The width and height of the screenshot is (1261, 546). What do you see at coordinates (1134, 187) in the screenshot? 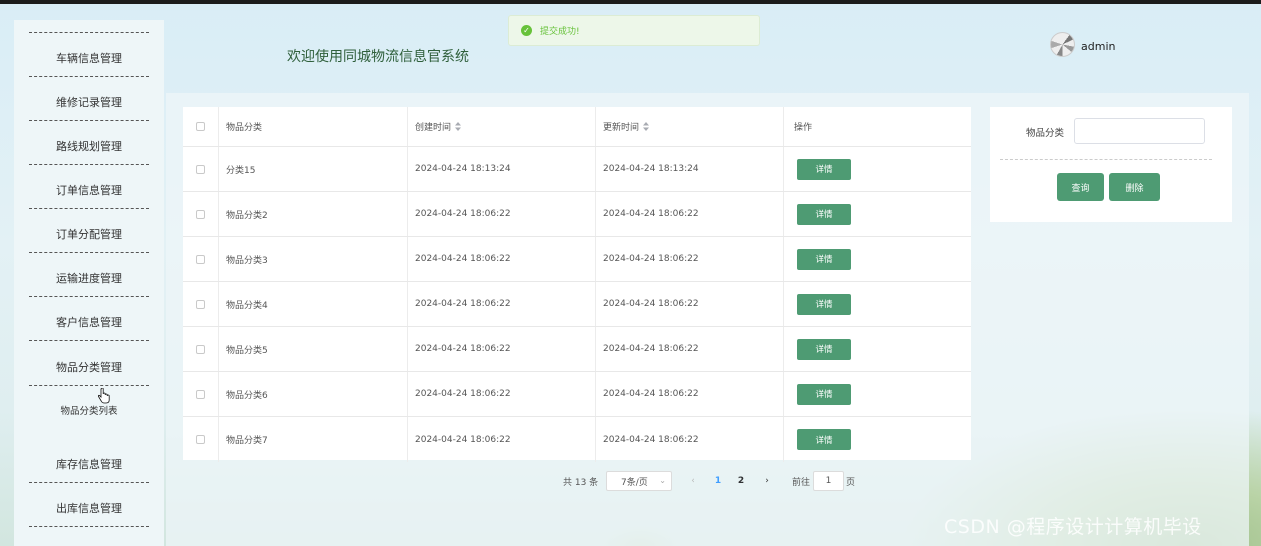
I see `delete-button: 删除` at bounding box center [1134, 187].